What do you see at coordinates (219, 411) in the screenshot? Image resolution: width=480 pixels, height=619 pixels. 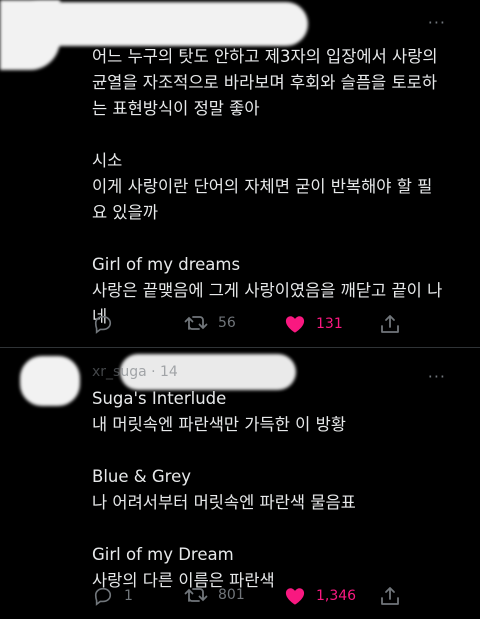 I see `tweet-text-paragraph: Suga's Interlude 내 머릿속엔 파란색만 가득한 이 방황` at bounding box center [219, 411].